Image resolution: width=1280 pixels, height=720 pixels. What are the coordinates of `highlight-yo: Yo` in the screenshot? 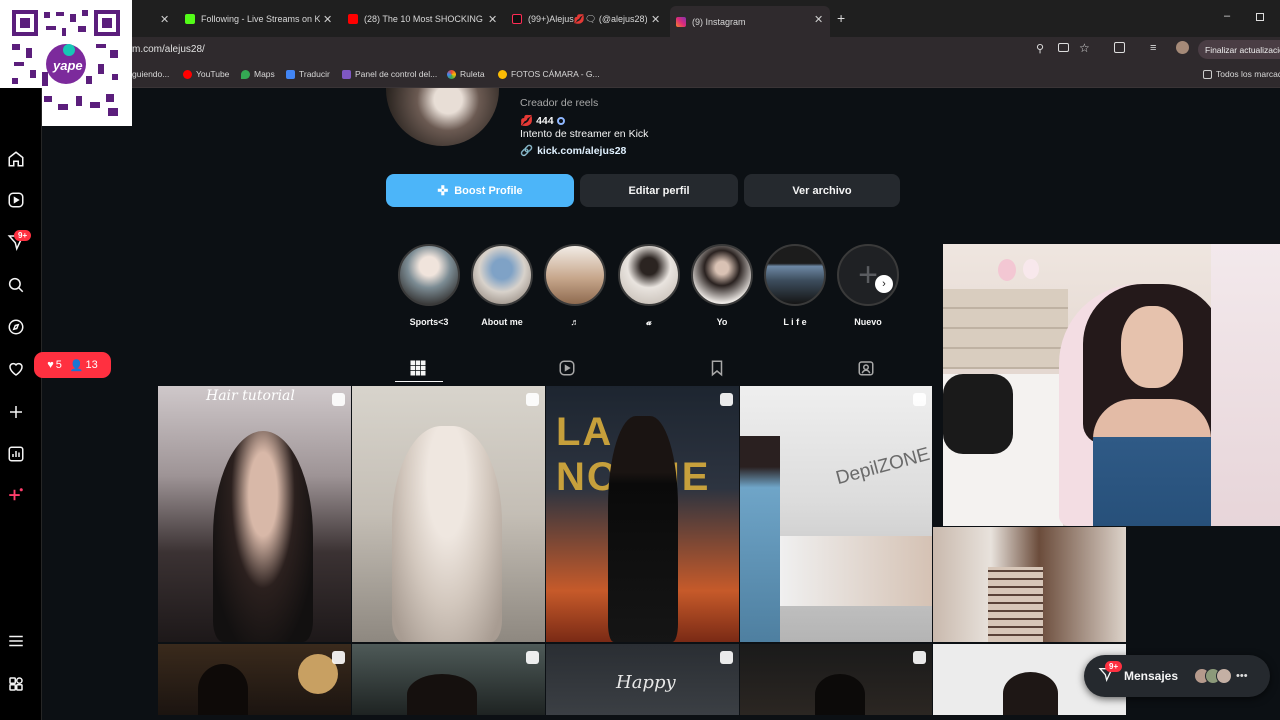 It's located at (722, 285).